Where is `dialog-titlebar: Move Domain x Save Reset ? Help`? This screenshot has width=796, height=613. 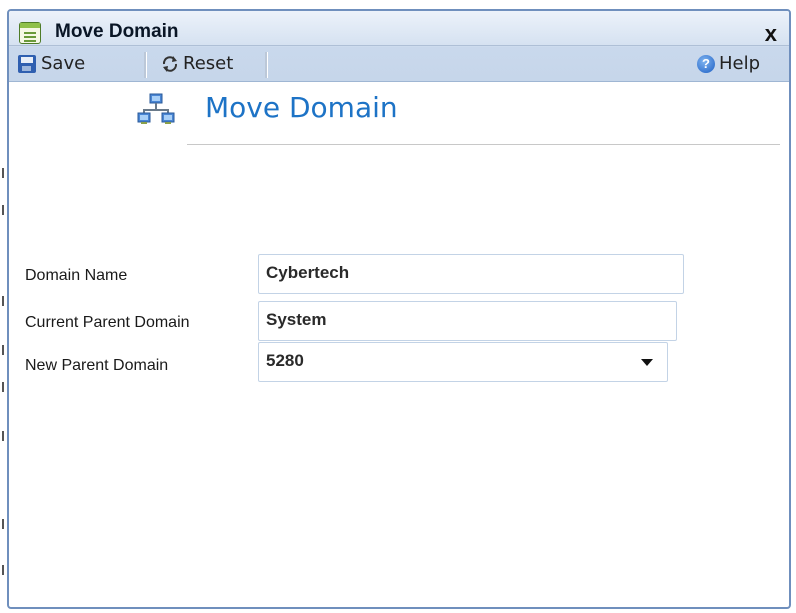 dialog-titlebar: Move Domain x Save Reset ? Help is located at coordinates (399, 46).